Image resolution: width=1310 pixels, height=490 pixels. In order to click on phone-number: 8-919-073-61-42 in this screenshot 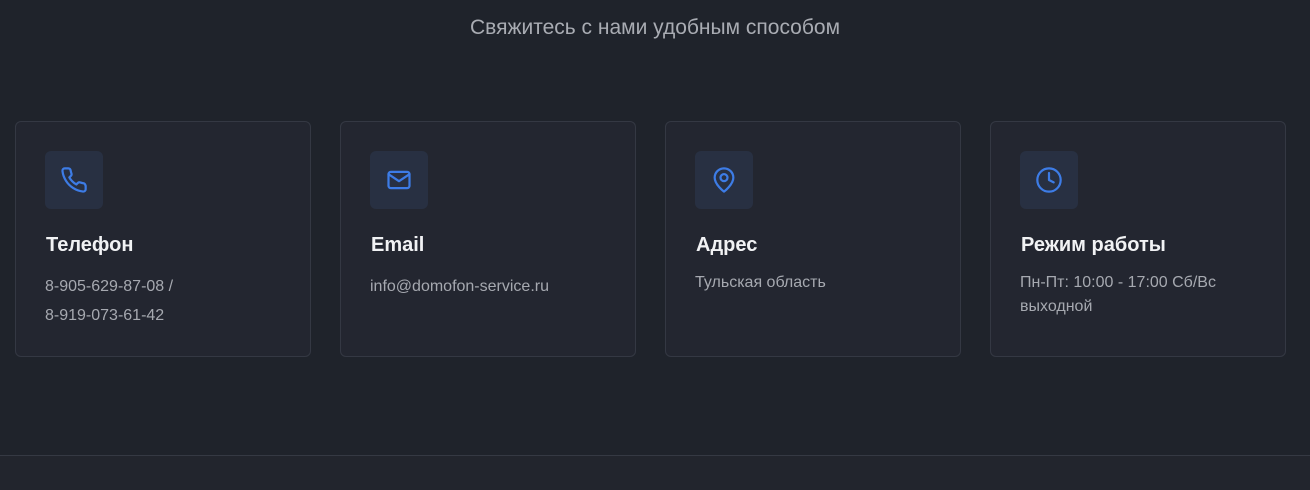, I will do `click(109, 315)`.